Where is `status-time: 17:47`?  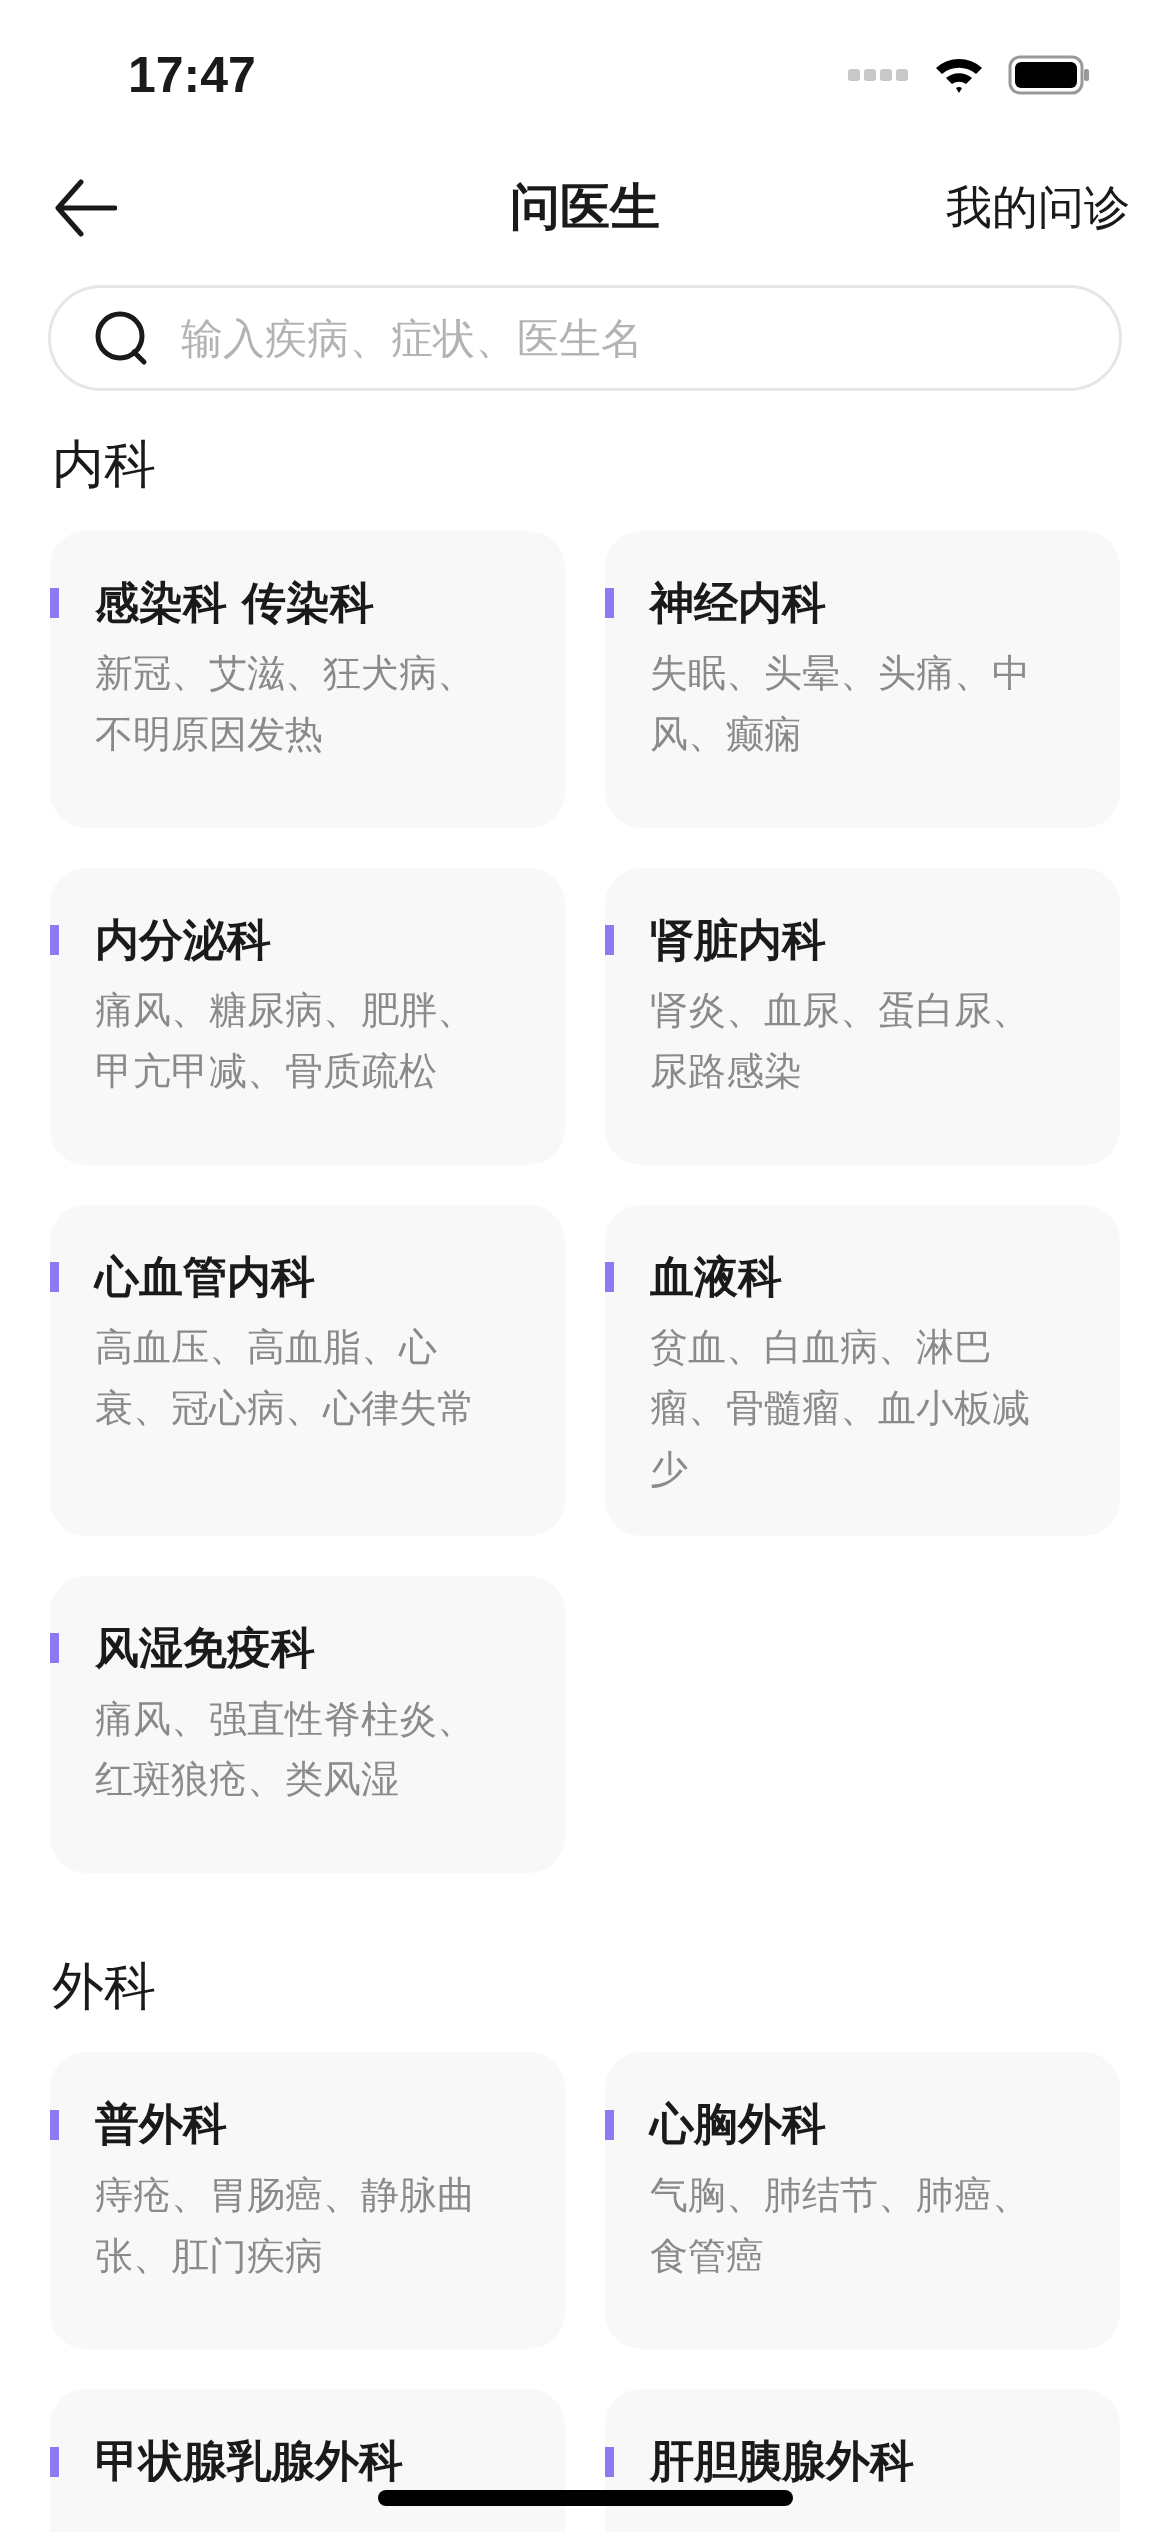 status-time: 17:47 is located at coordinates (192, 75).